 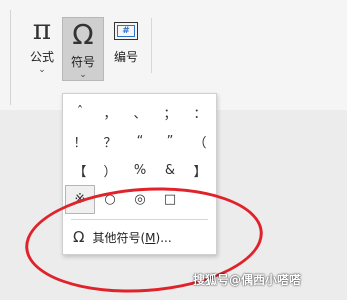 I want to click on symbol-cell: ，, so click(x=110, y=112).